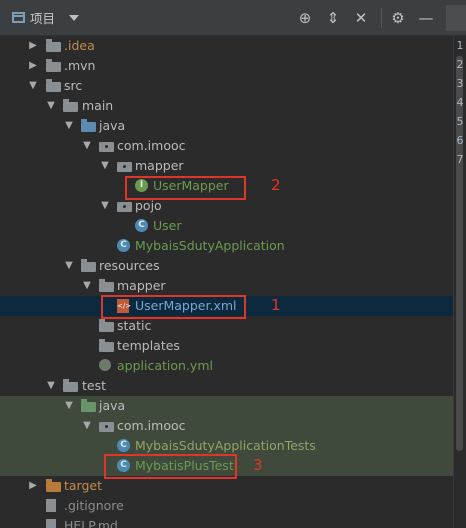  Describe the element at coordinates (460, 159) in the screenshot. I see `line-number: 7` at that location.